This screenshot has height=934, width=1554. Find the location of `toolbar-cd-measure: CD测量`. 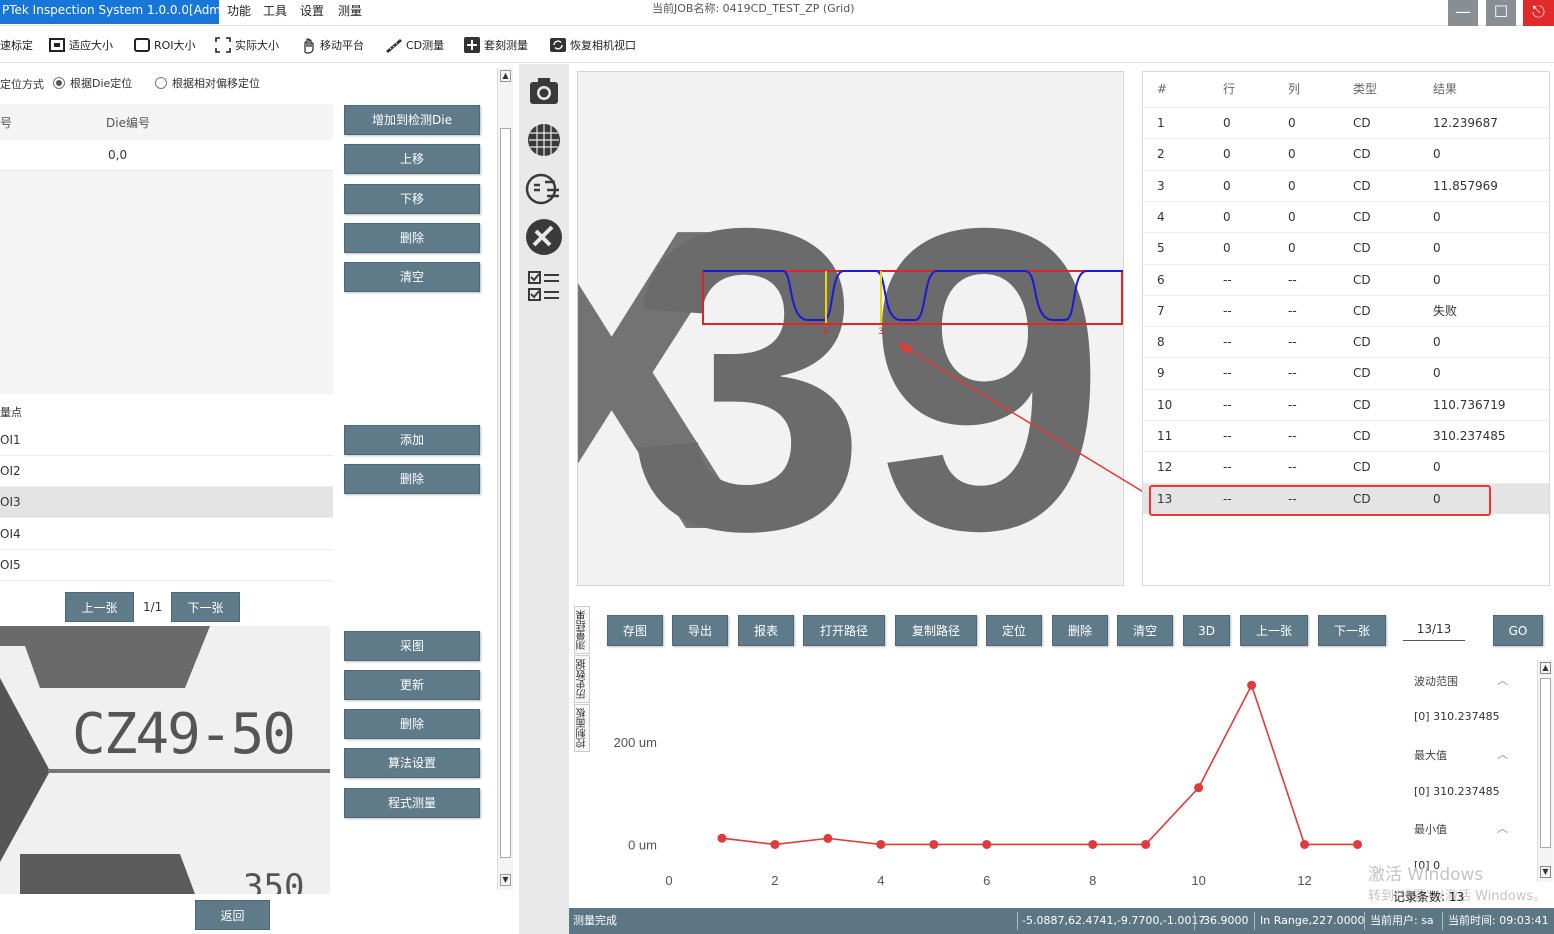

toolbar-cd-measure: CD测量 is located at coordinates (414, 45).